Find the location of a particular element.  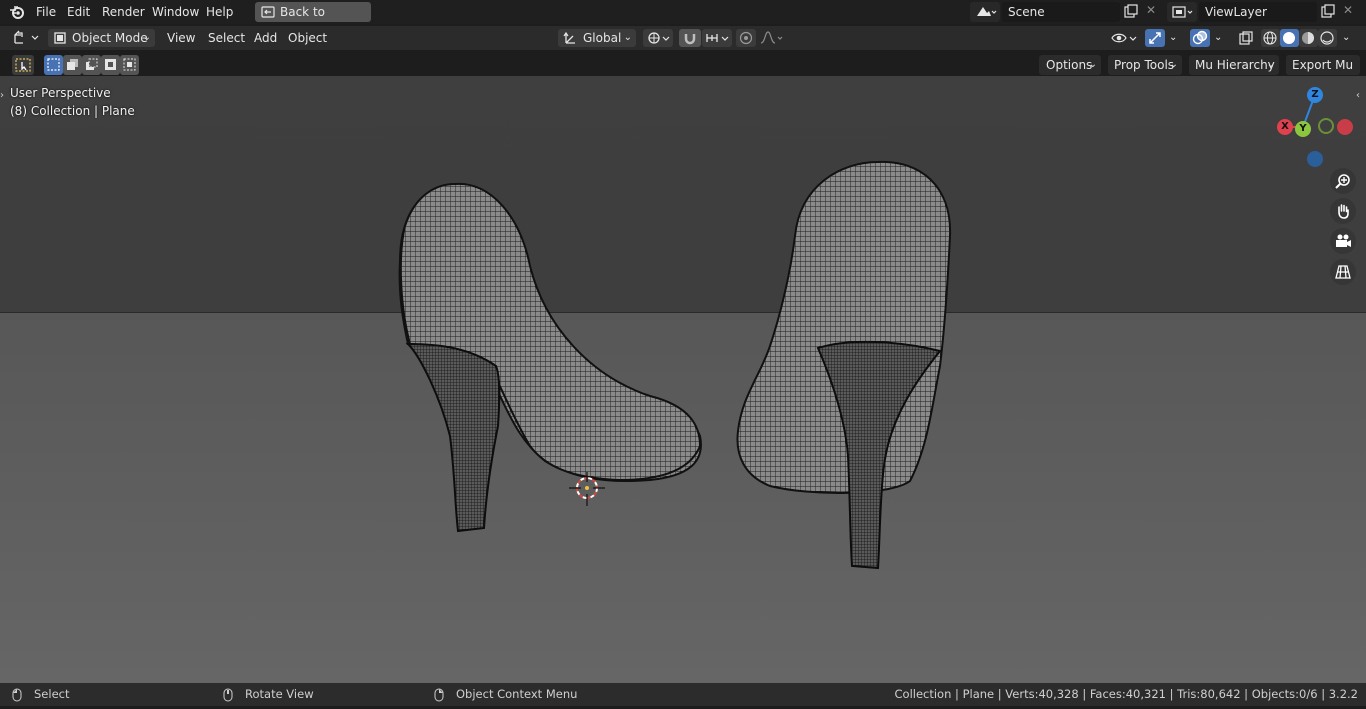

gizmo-neg-y-axis is located at coordinates (1326, 126).